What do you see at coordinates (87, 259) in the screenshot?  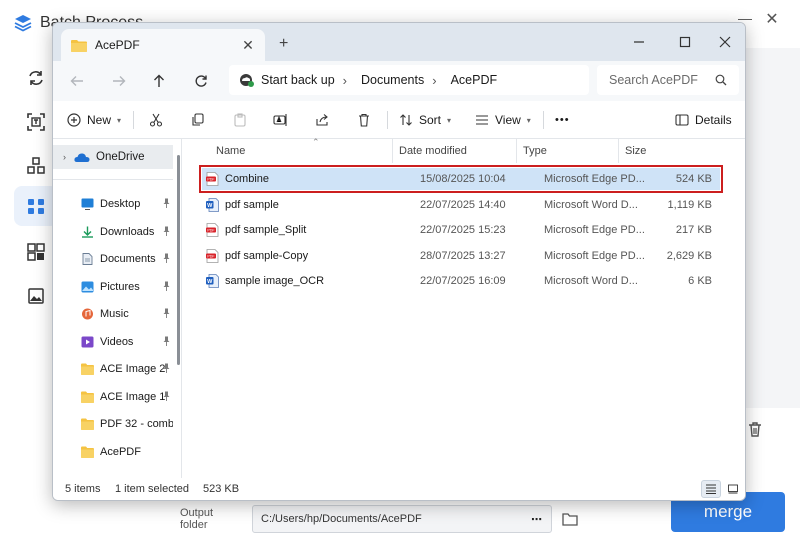 I see `documents-icon` at bounding box center [87, 259].